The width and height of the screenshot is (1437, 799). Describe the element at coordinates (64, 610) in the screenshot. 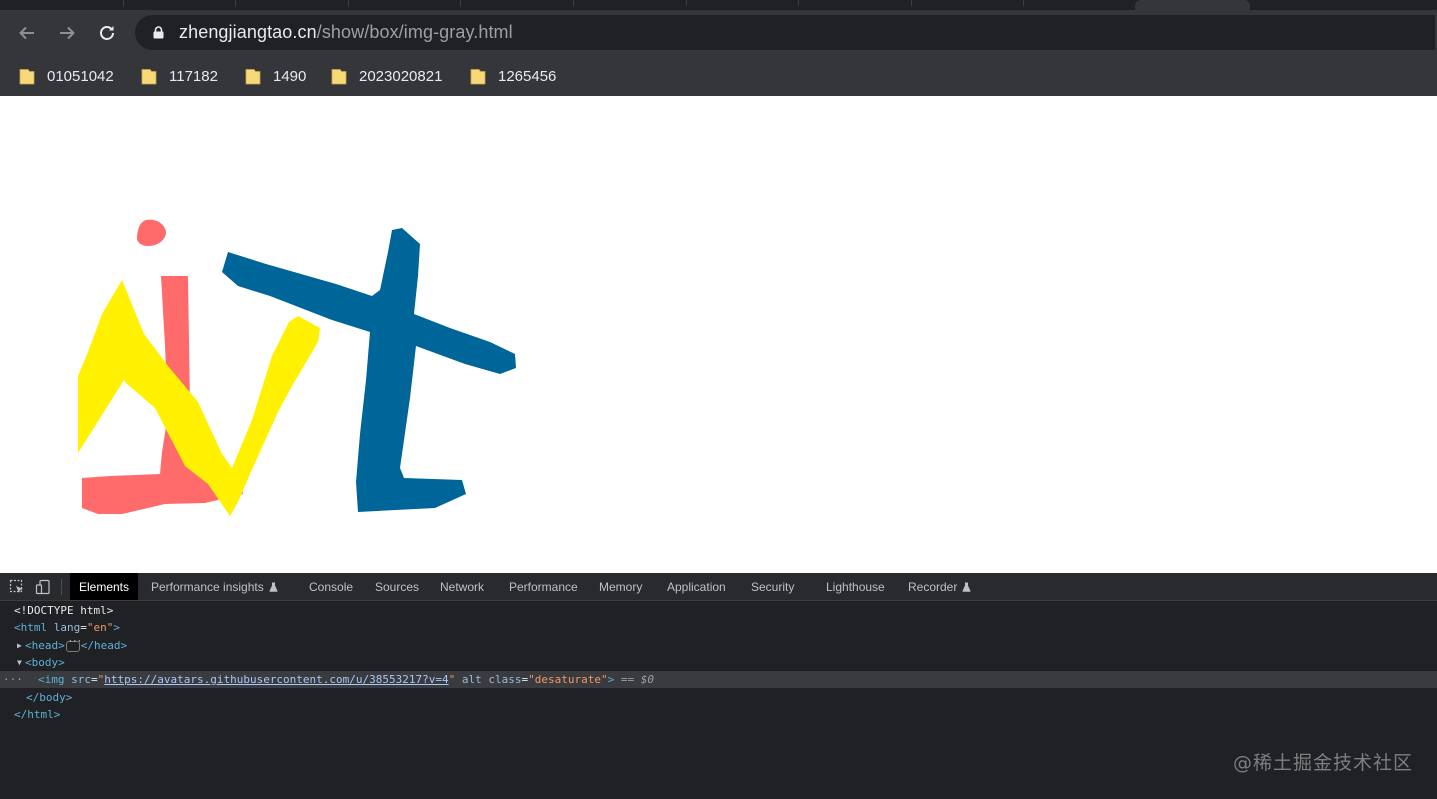

I see `doctype-text: <!DOCTYPE html>` at that location.